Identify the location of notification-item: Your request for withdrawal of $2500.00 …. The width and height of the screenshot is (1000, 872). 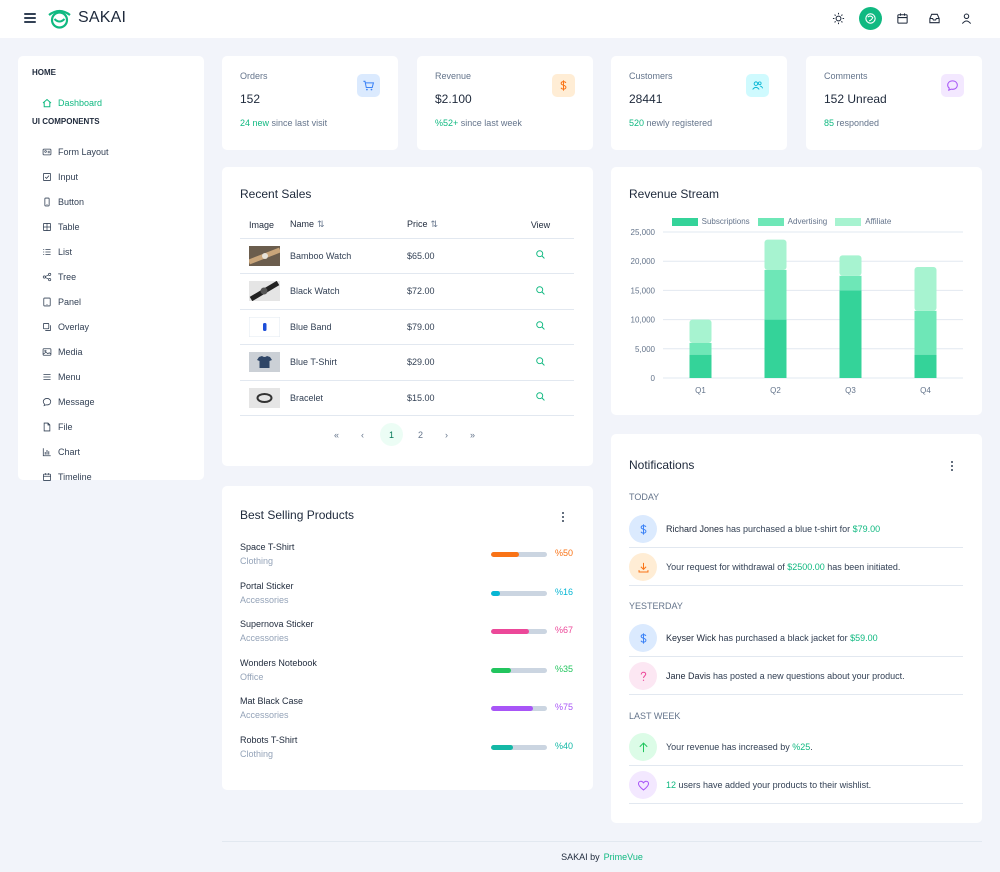
(796, 567).